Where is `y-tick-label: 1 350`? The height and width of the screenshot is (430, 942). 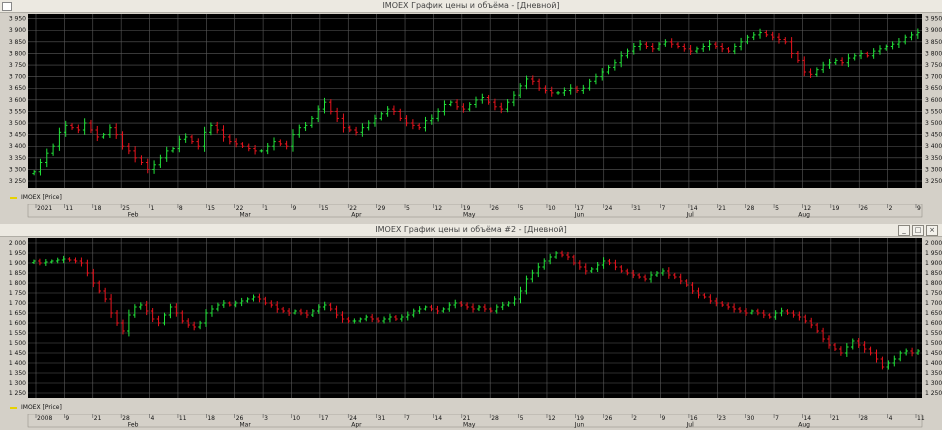
y-tick-label: 1 350 is located at coordinates (17, 373).